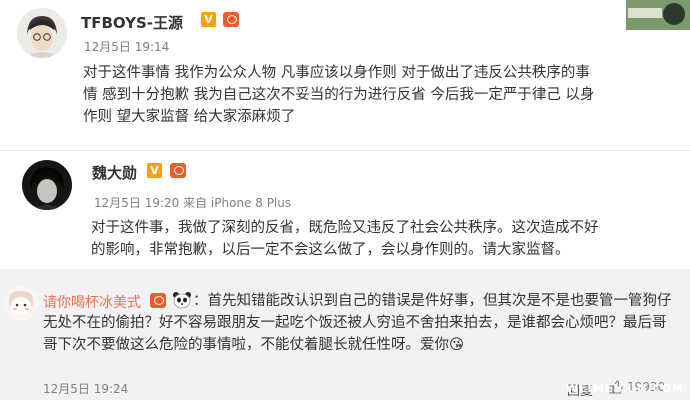 The height and width of the screenshot is (400, 690). Describe the element at coordinates (345, 228) in the screenshot. I see `post-text-line: 对于这件事，我做了深刻的反省，既危险又违反了社会公共秩序。这次造成不好` at that location.